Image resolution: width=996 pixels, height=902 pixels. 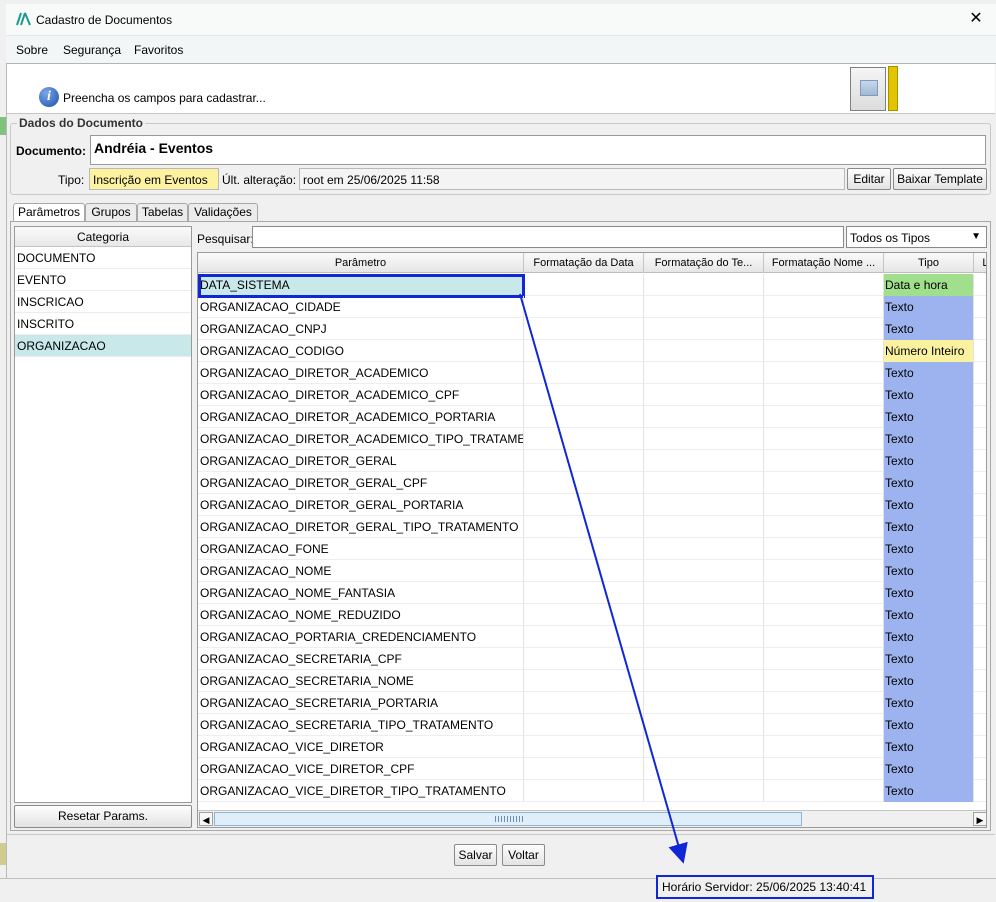 What do you see at coordinates (361, 769) in the screenshot?
I see `cell-parametro: ORGANIZACAO_VICE_DIRETOR_CPF` at bounding box center [361, 769].